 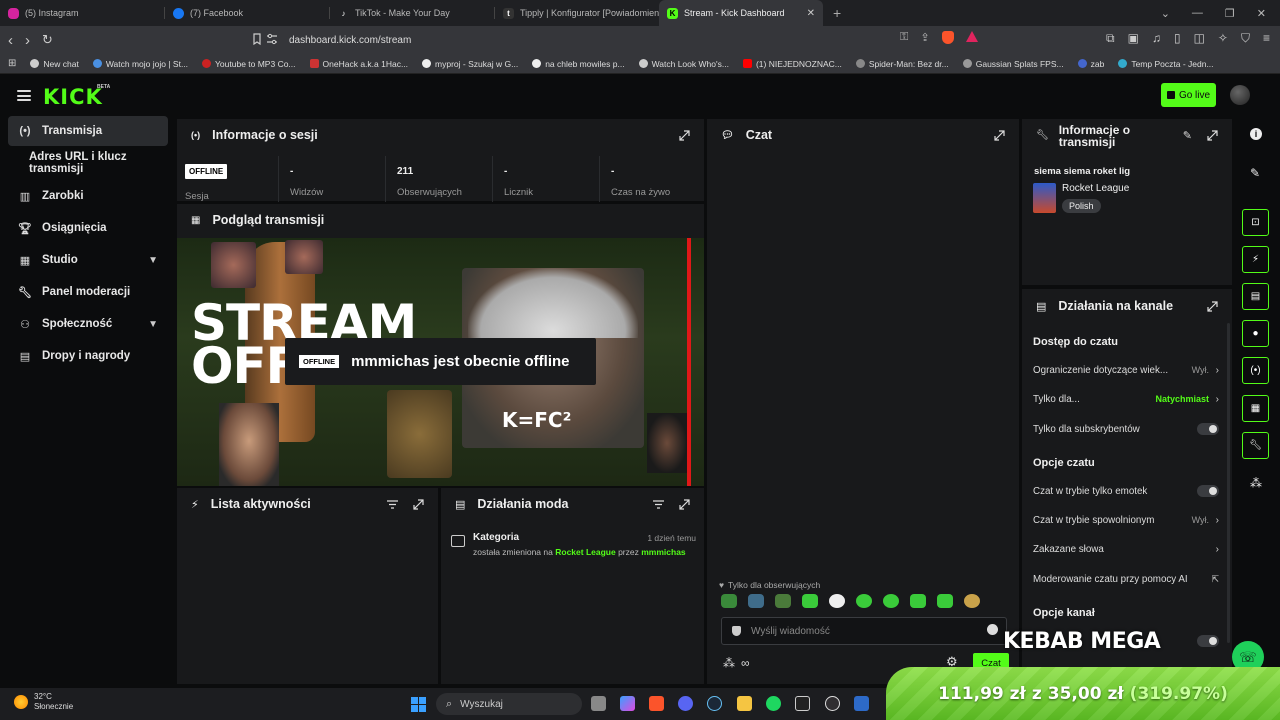 I want to click on new-tab-button: +, so click(x=837, y=13).